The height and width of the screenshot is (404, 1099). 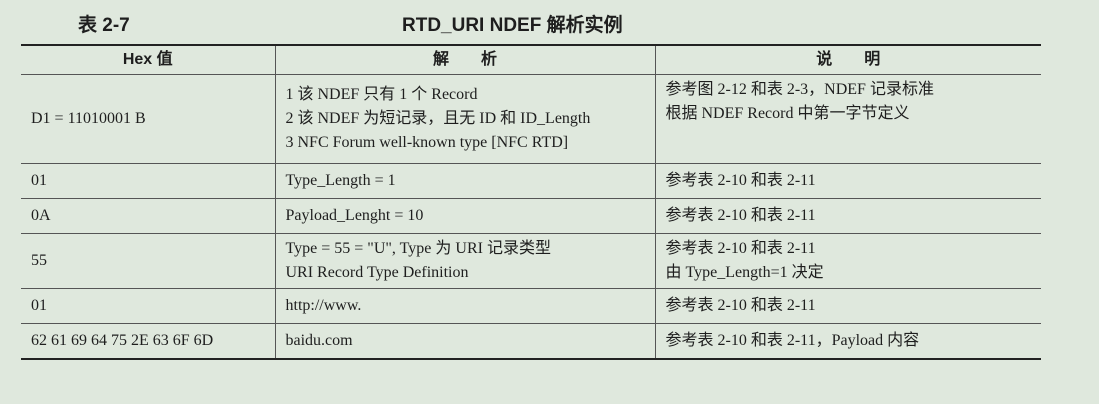 What do you see at coordinates (381, 94) in the screenshot?
I see `analysis-line: 1 该 NDEF 只有 1 个 Record` at bounding box center [381, 94].